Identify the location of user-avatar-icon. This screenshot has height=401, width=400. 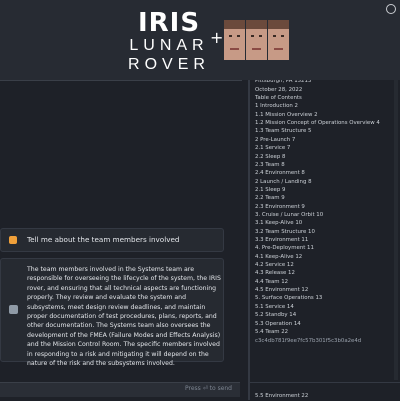
(13, 240).